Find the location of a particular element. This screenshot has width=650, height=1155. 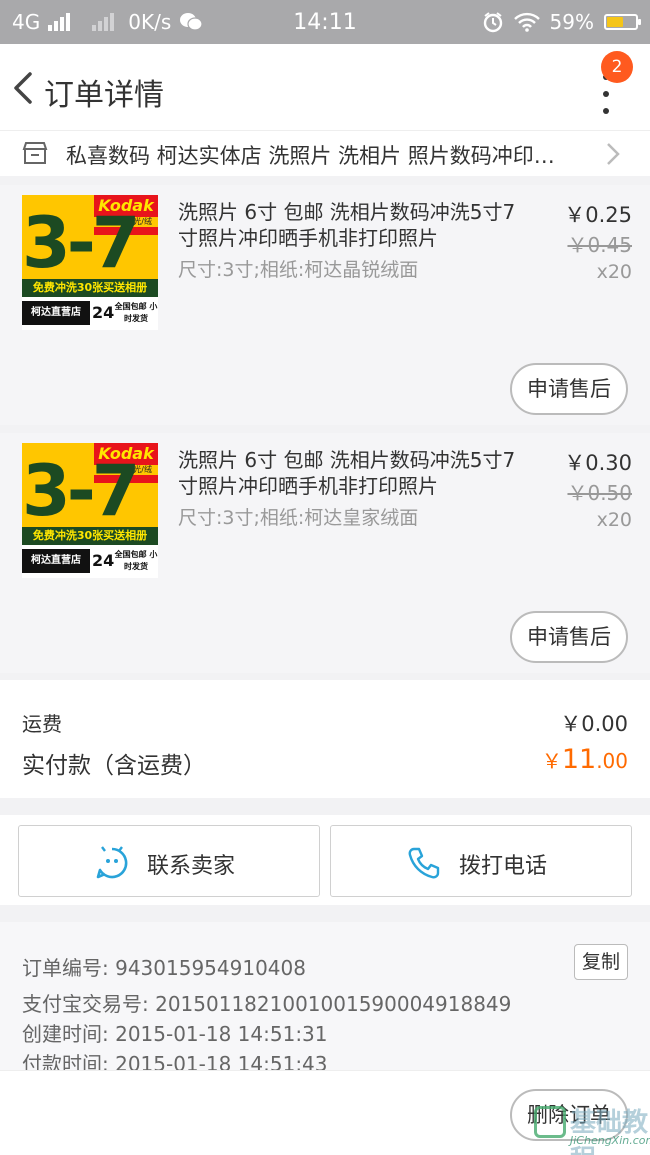

alipay-trade-number: 支付宝交易号: 2015011821001001590004918849 is located at coordinates (267, 1004).